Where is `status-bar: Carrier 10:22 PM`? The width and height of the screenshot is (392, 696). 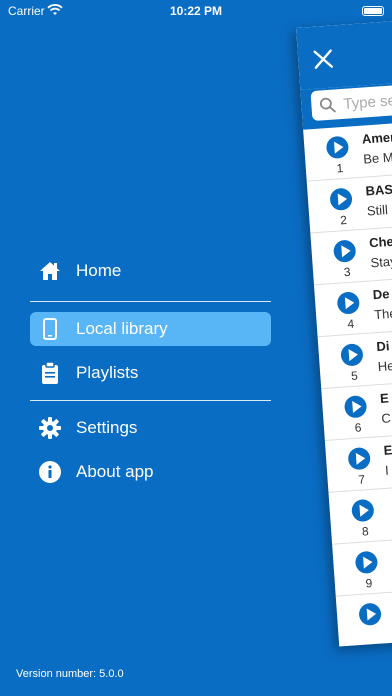 status-bar: Carrier 10:22 PM is located at coordinates (196, 11).